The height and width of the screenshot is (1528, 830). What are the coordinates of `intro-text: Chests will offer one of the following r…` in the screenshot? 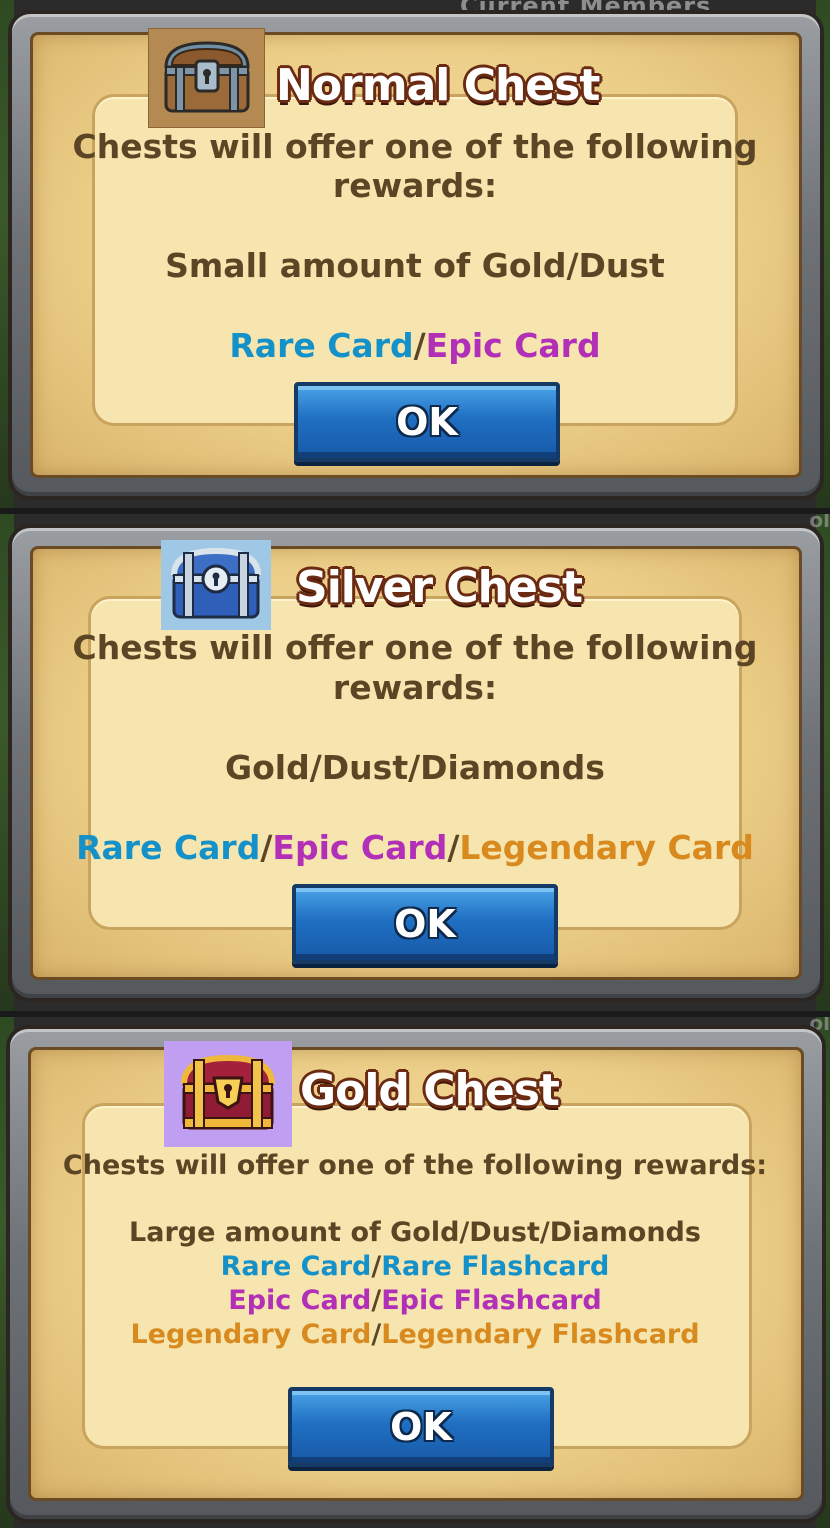 It's located at (415, 1165).